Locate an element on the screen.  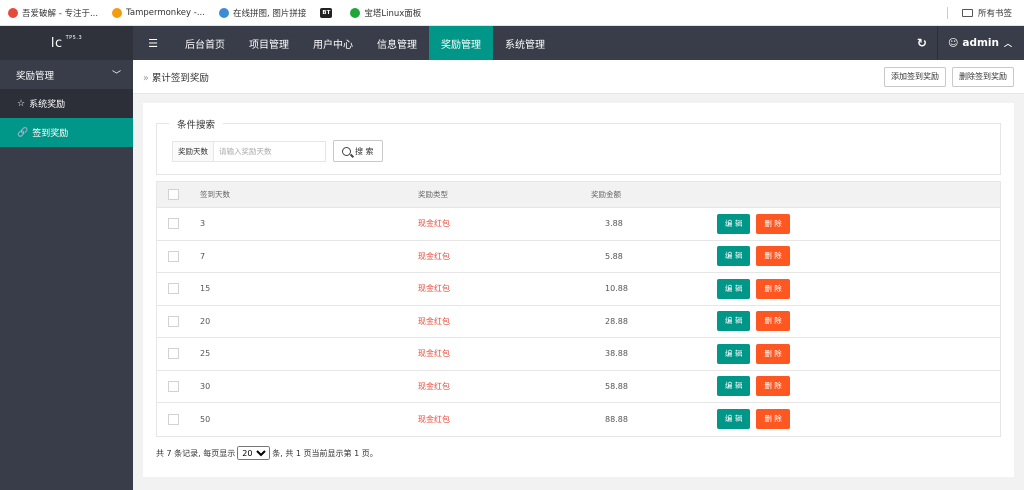
header-type: 奖励类型 is located at coordinates (433, 194).